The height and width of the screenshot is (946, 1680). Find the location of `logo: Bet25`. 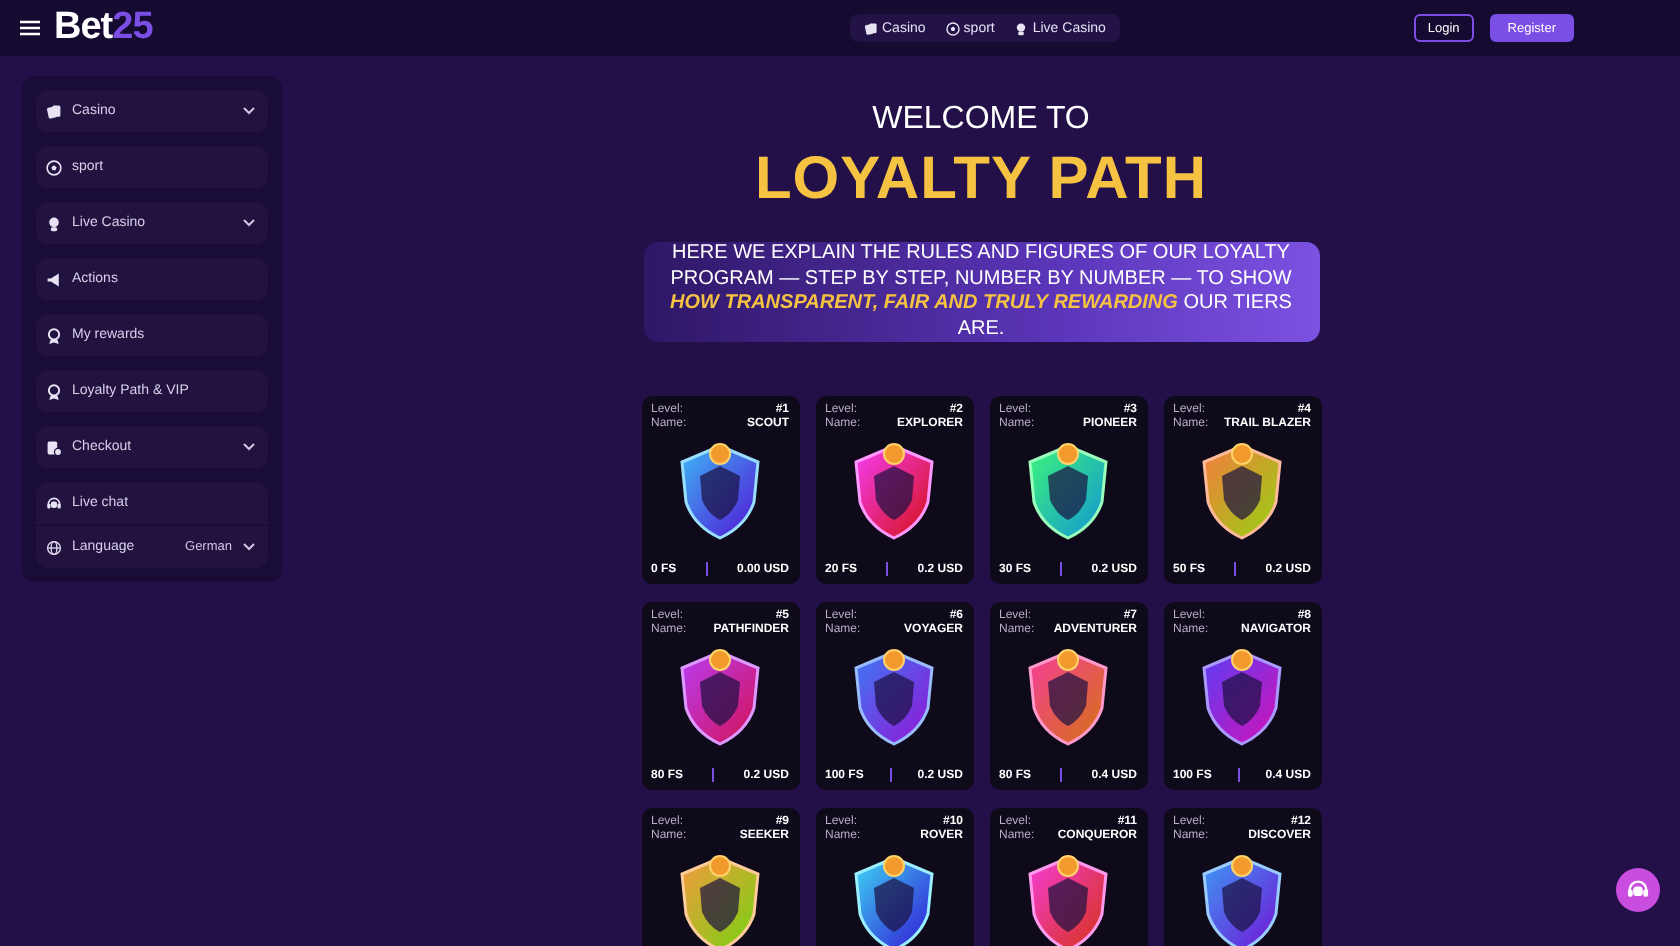

logo: Bet25 is located at coordinates (103, 28).